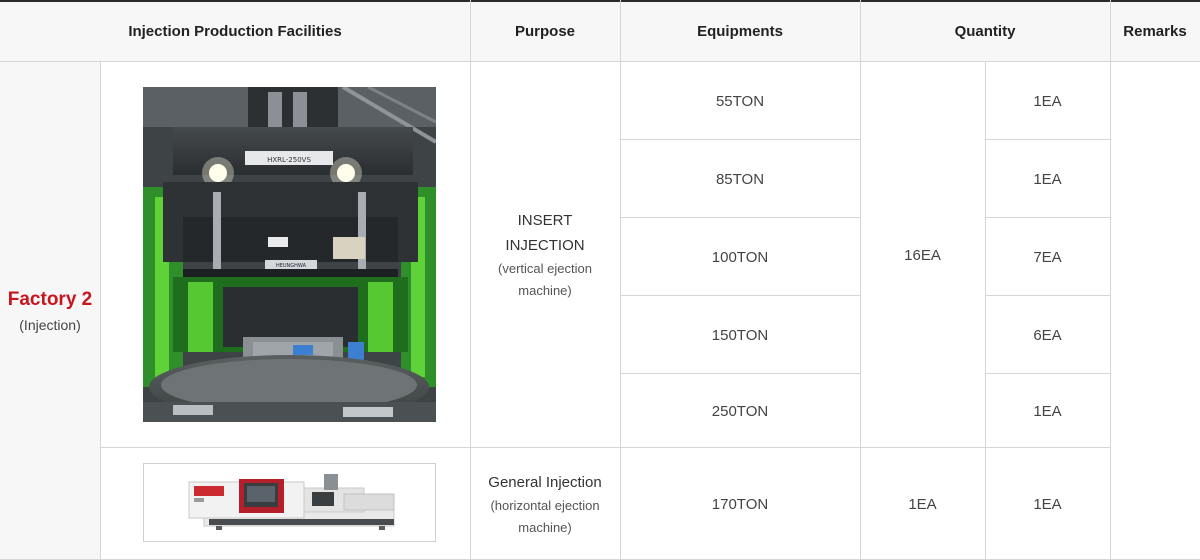 The image size is (1200, 560). I want to click on header-equipments: Equipments, so click(740, 31).